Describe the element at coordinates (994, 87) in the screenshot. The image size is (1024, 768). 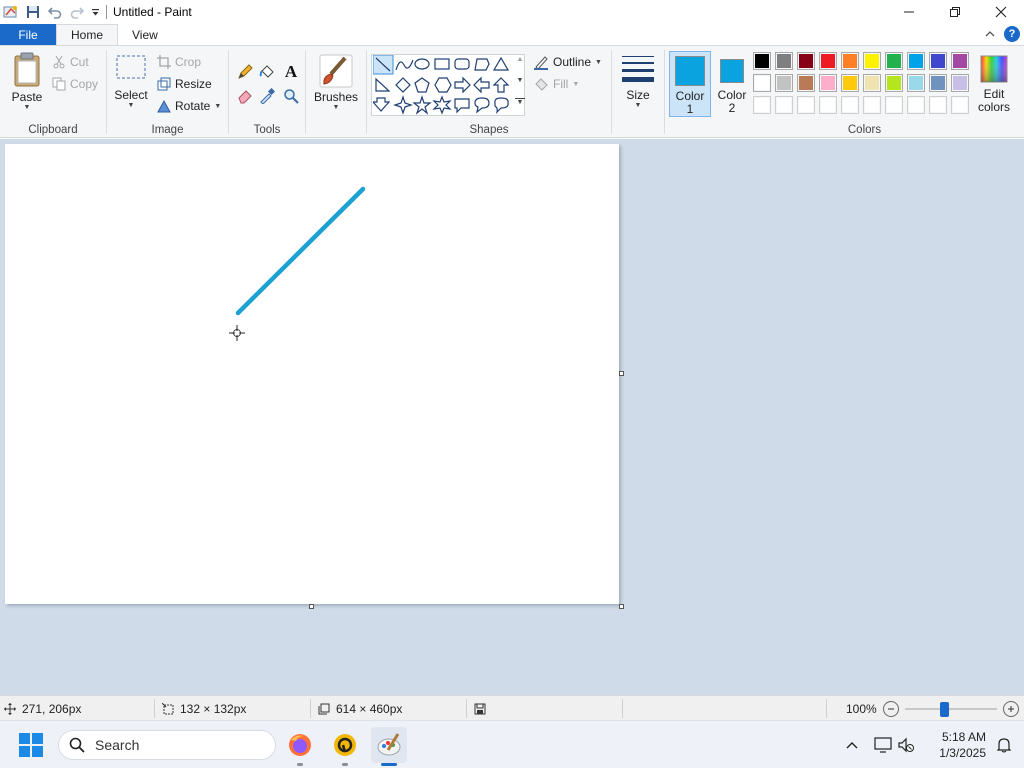
I see `edit-colors-button: Edit colors` at that location.